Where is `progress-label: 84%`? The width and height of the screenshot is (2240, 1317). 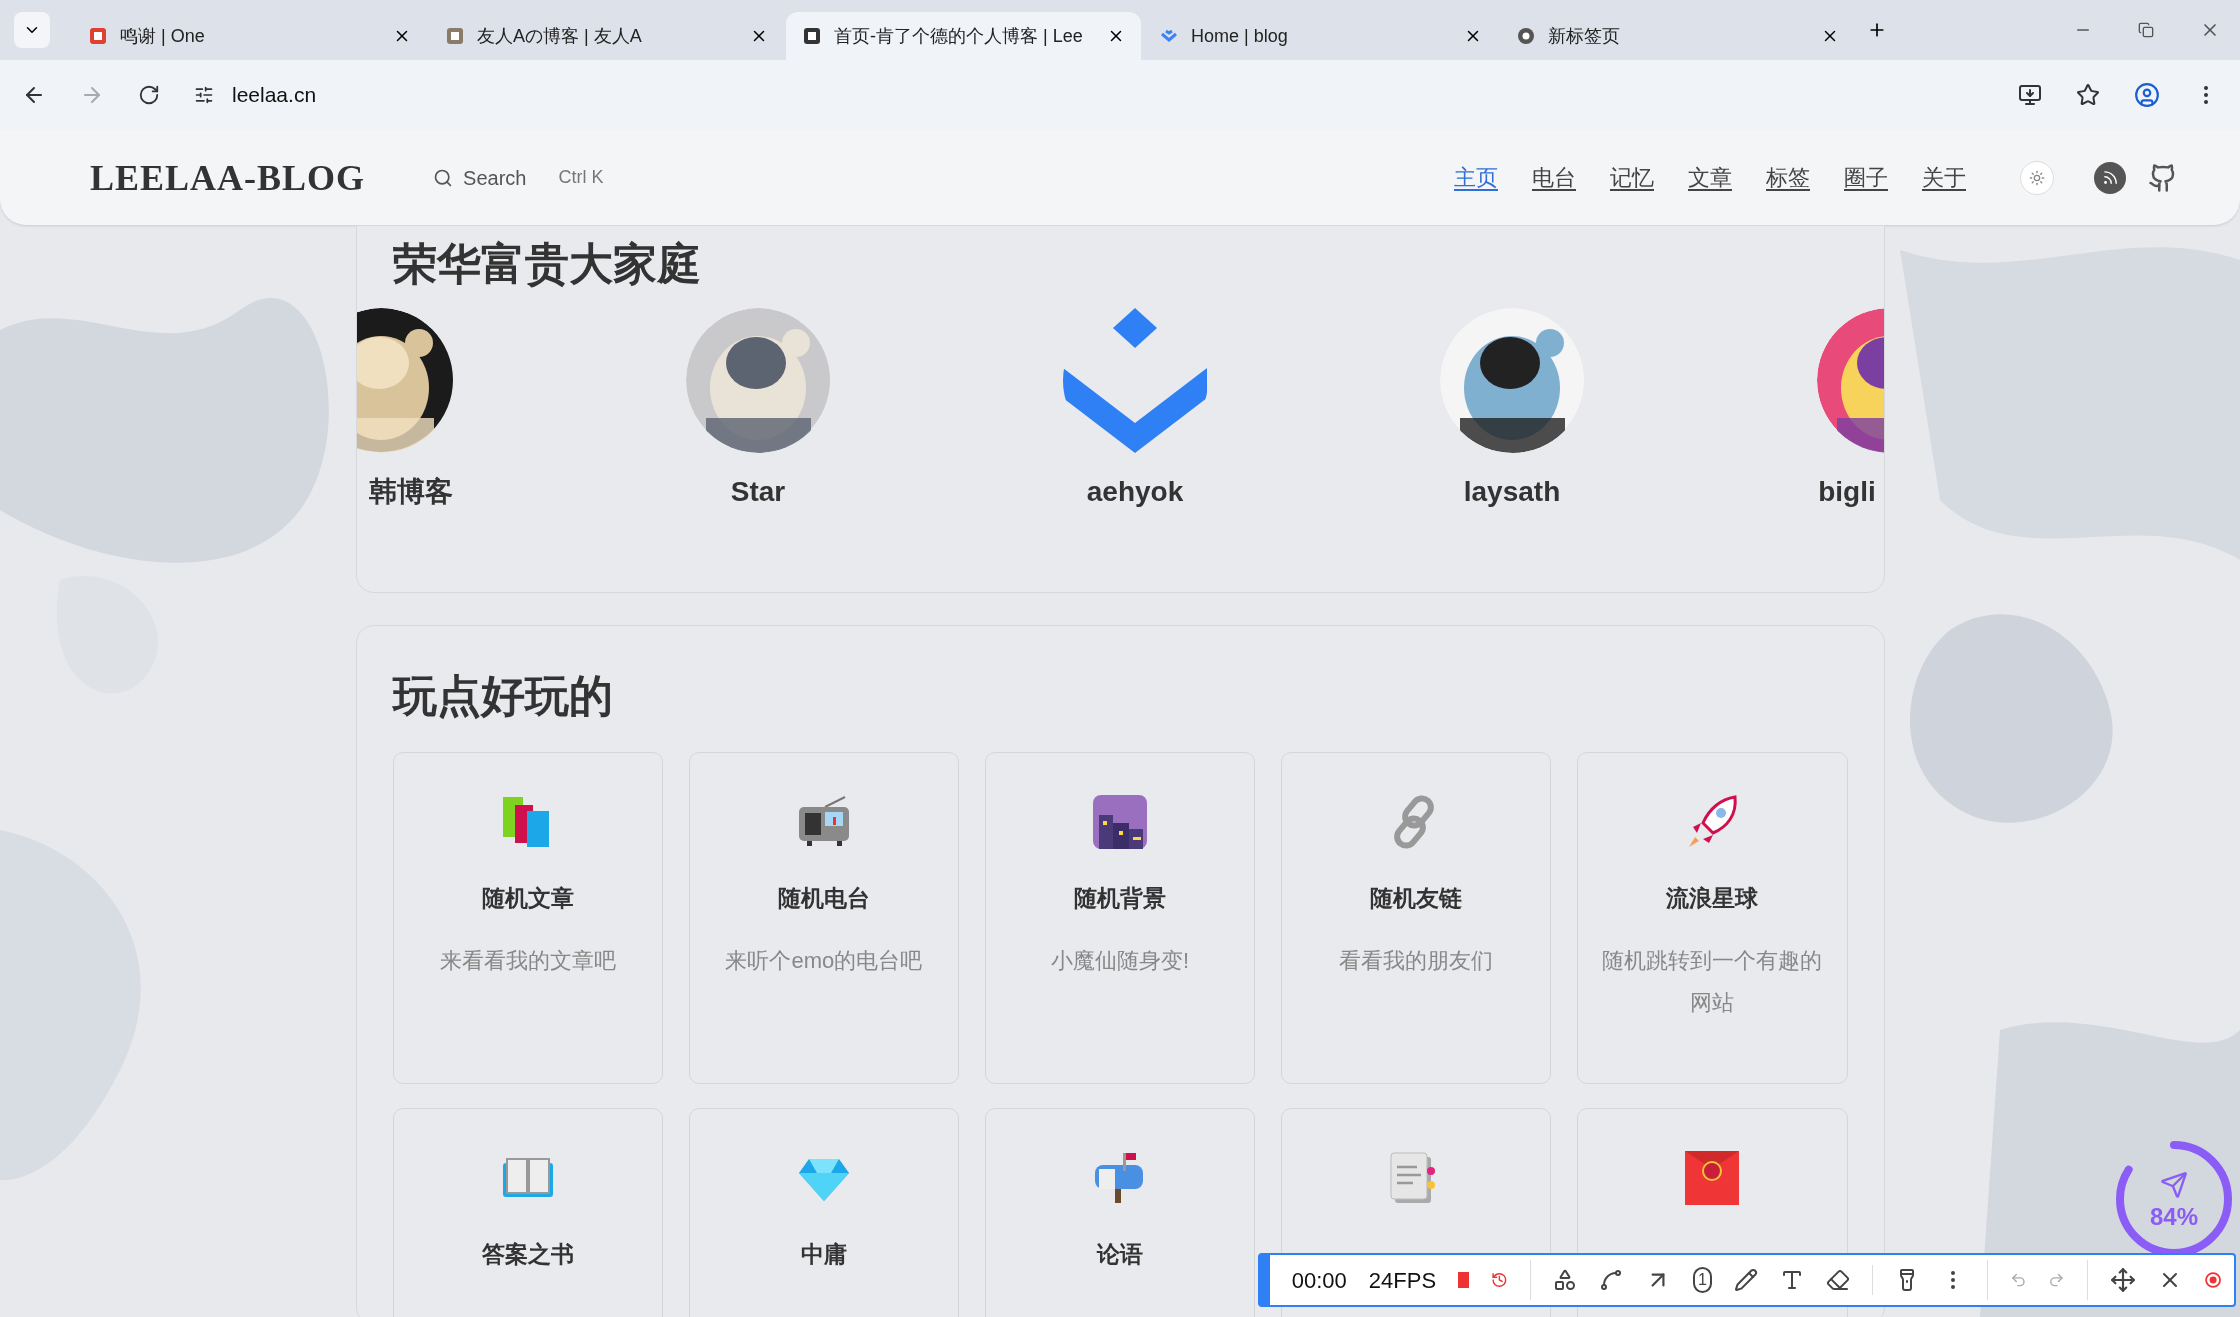
progress-label: 84% is located at coordinates (2173, 1217).